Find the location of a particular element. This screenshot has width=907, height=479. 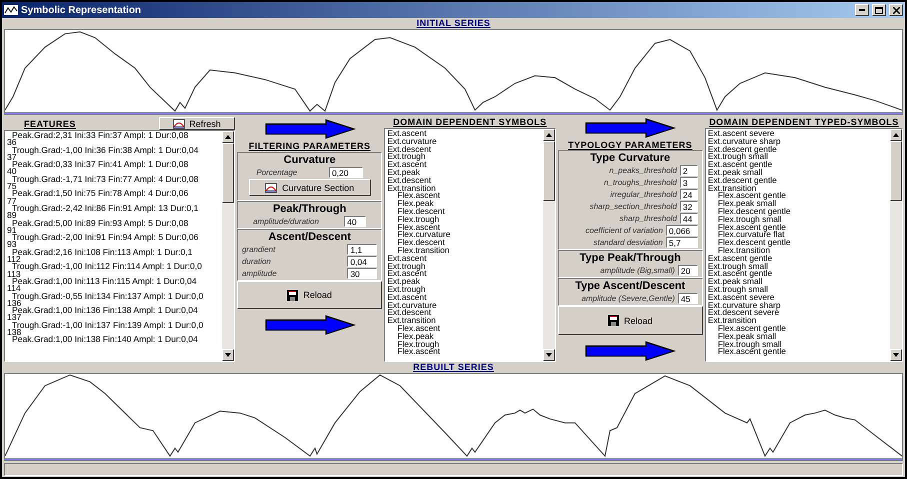

input-field: 3 is located at coordinates (689, 182).